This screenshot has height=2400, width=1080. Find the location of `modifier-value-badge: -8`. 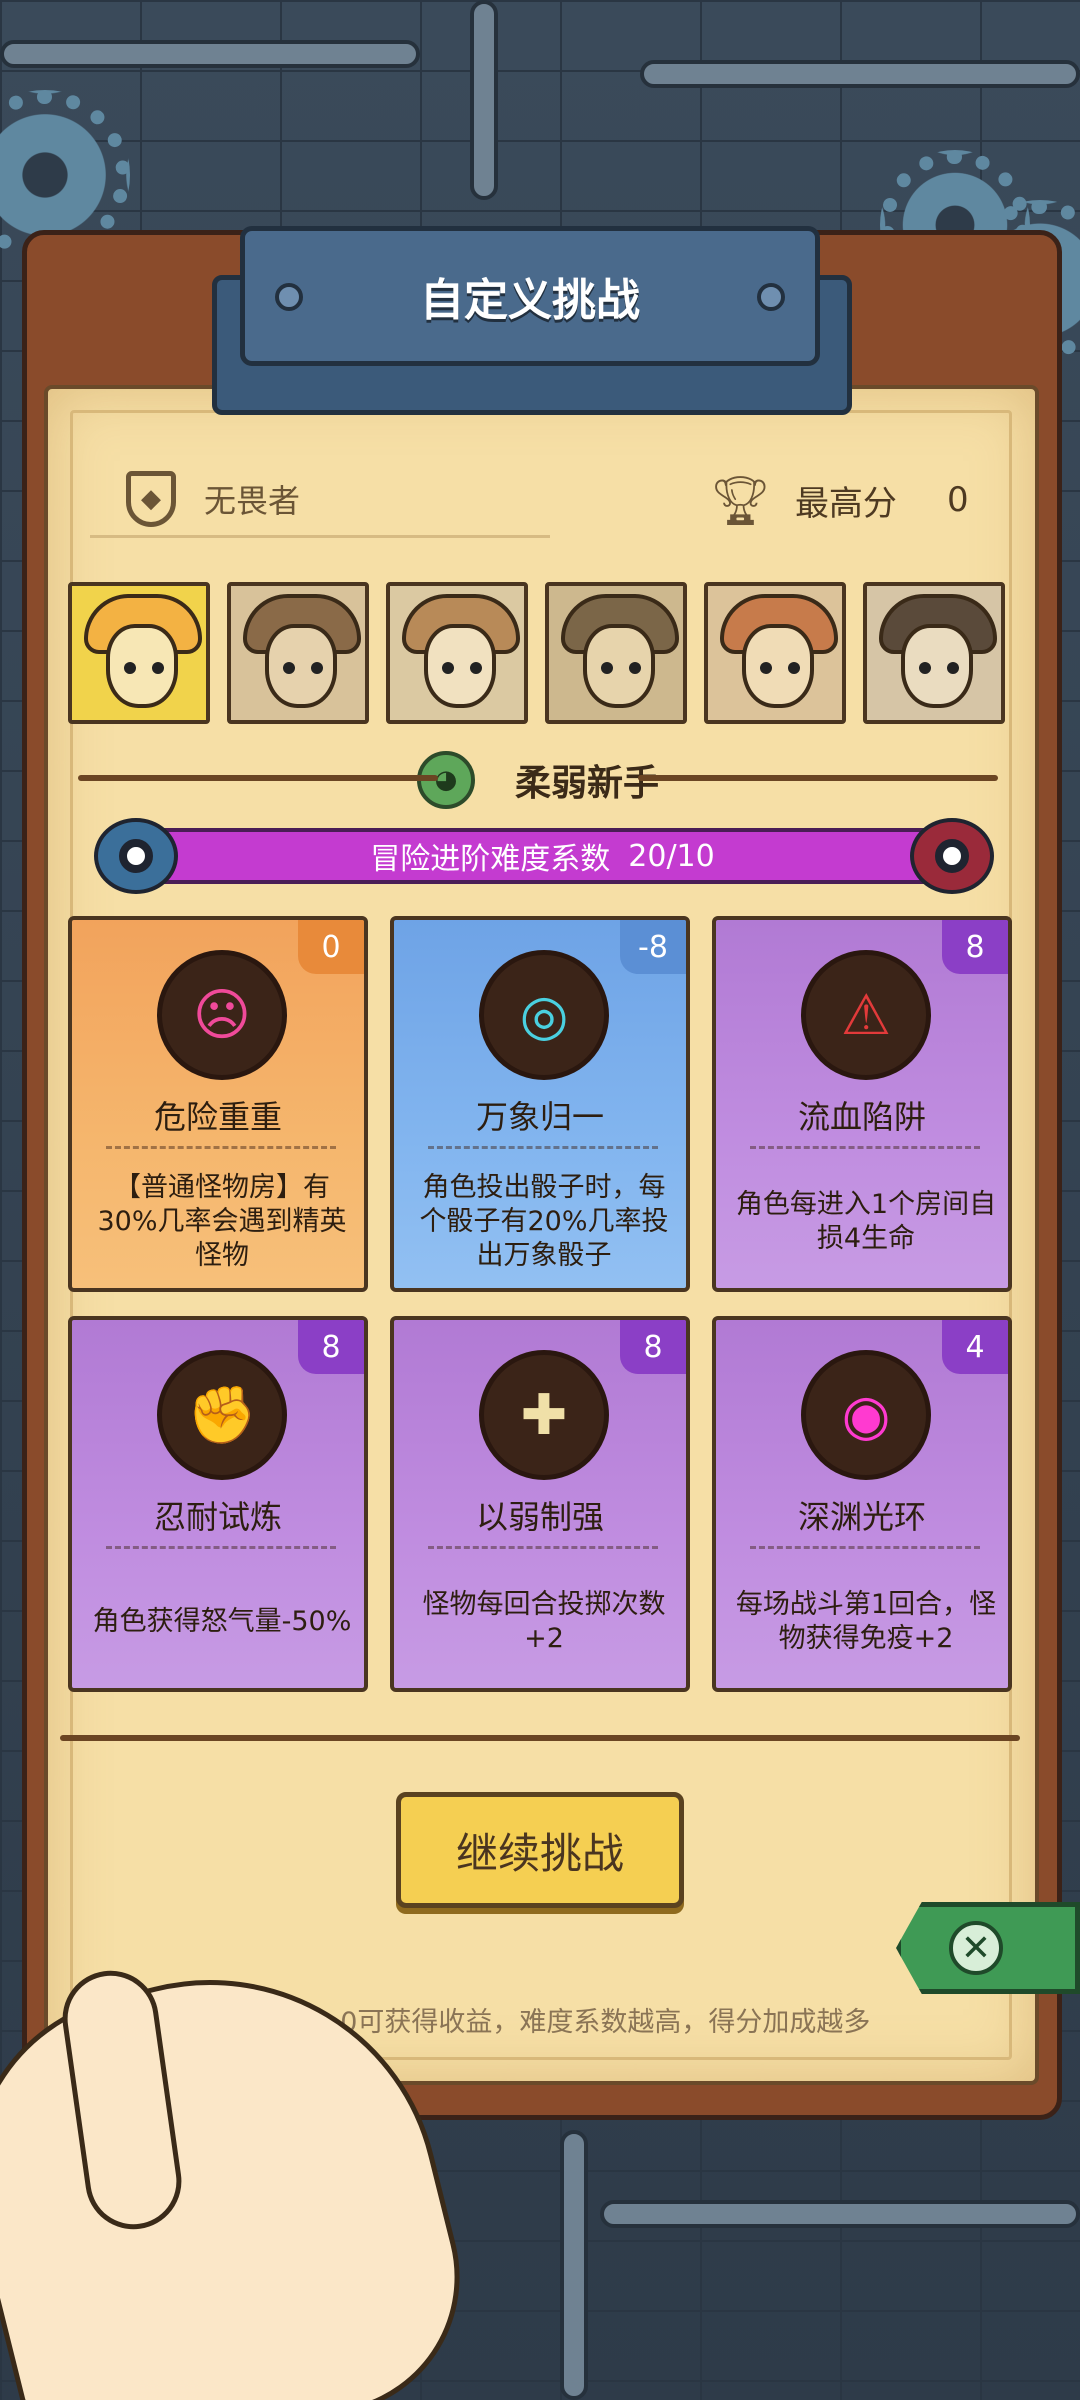

modifier-value-badge: -8 is located at coordinates (653, 947).